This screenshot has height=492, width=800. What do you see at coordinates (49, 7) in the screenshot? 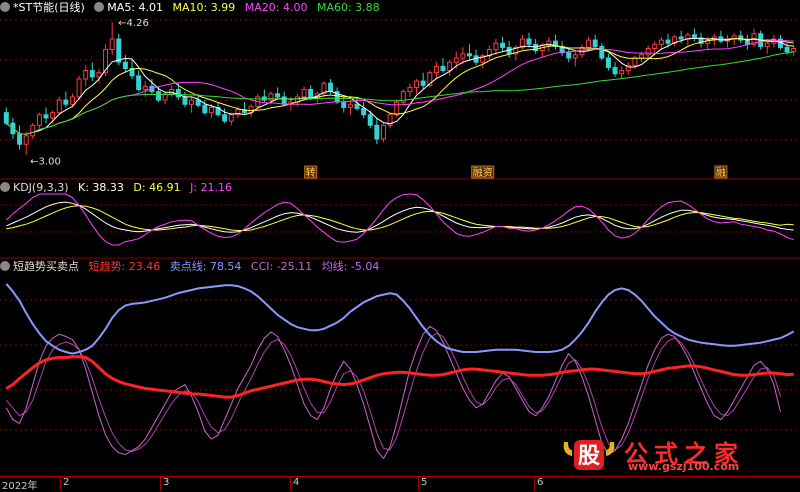
I see `stock-title: *ST节能(日线)` at bounding box center [49, 7].